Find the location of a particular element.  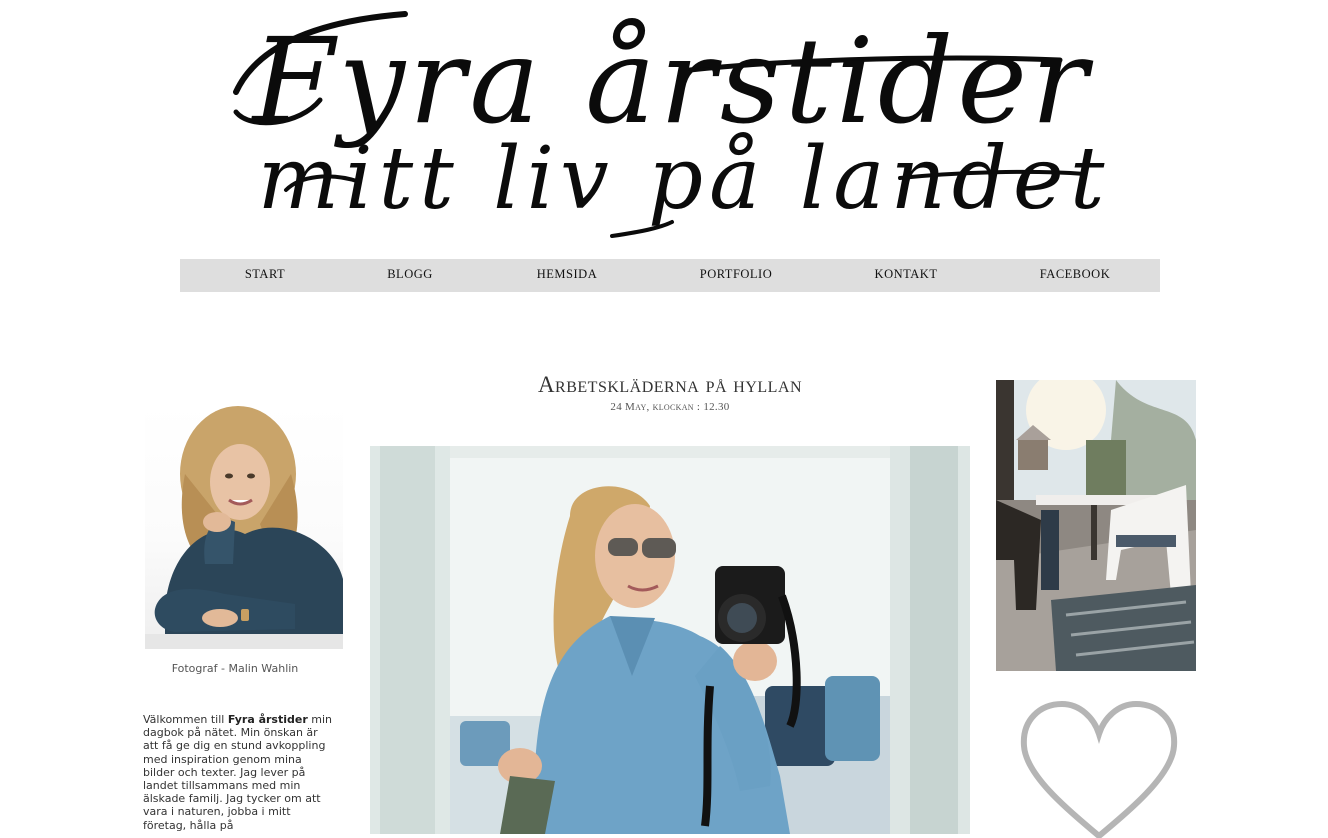

nav-item-facebook: FACEBOOK is located at coordinates (1075, 275).